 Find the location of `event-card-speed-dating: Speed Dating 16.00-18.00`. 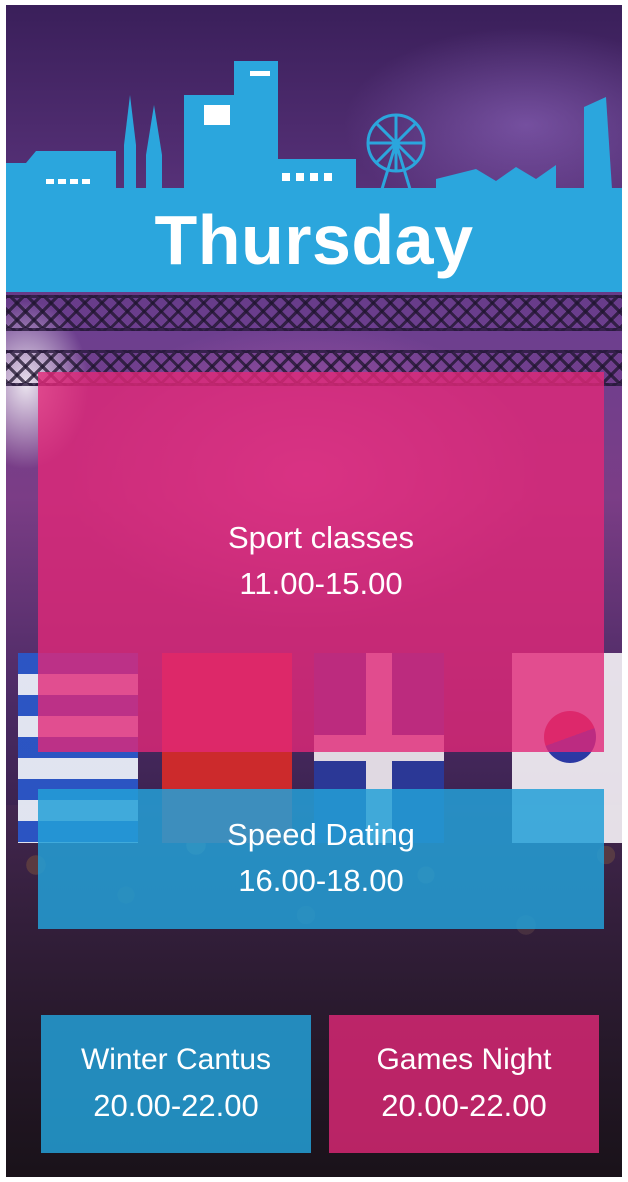

event-card-speed-dating: Speed Dating 16.00-18.00 is located at coordinates (321, 859).